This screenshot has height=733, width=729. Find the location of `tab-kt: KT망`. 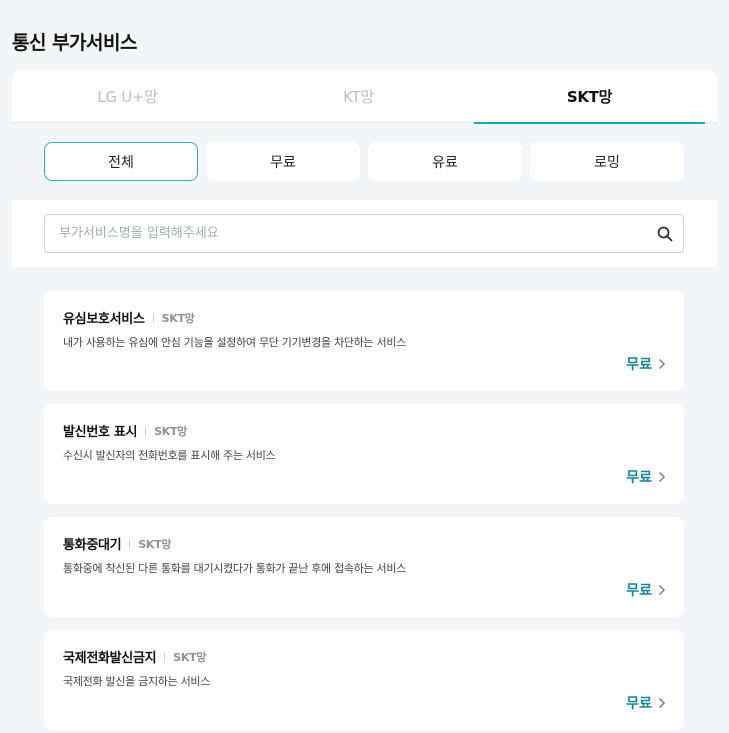

tab-kt: KT망 is located at coordinates (358, 96).